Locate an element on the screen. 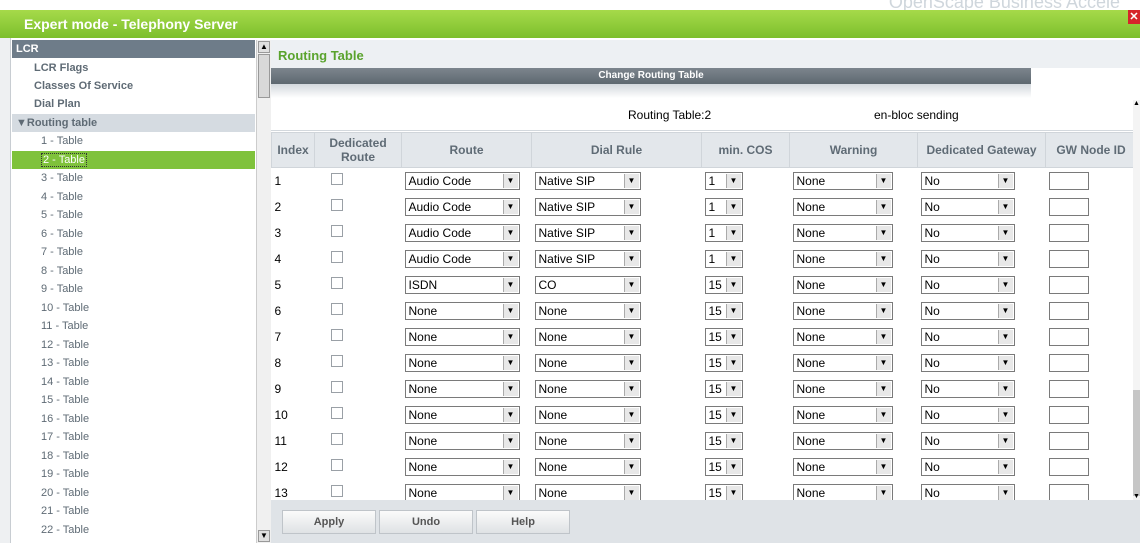  sidebar-group-routing-table: ▼Routing table is located at coordinates (133, 123).